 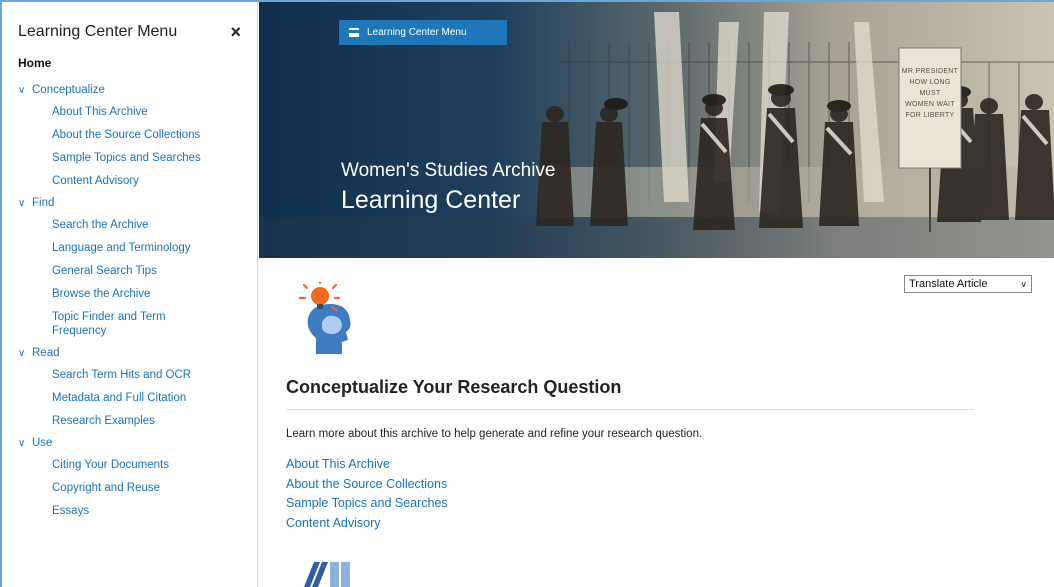 What do you see at coordinates (417, 32) in the screenshot?
I see `menu-button-label: Learning Center Menu` at bounding box center [417, 32].